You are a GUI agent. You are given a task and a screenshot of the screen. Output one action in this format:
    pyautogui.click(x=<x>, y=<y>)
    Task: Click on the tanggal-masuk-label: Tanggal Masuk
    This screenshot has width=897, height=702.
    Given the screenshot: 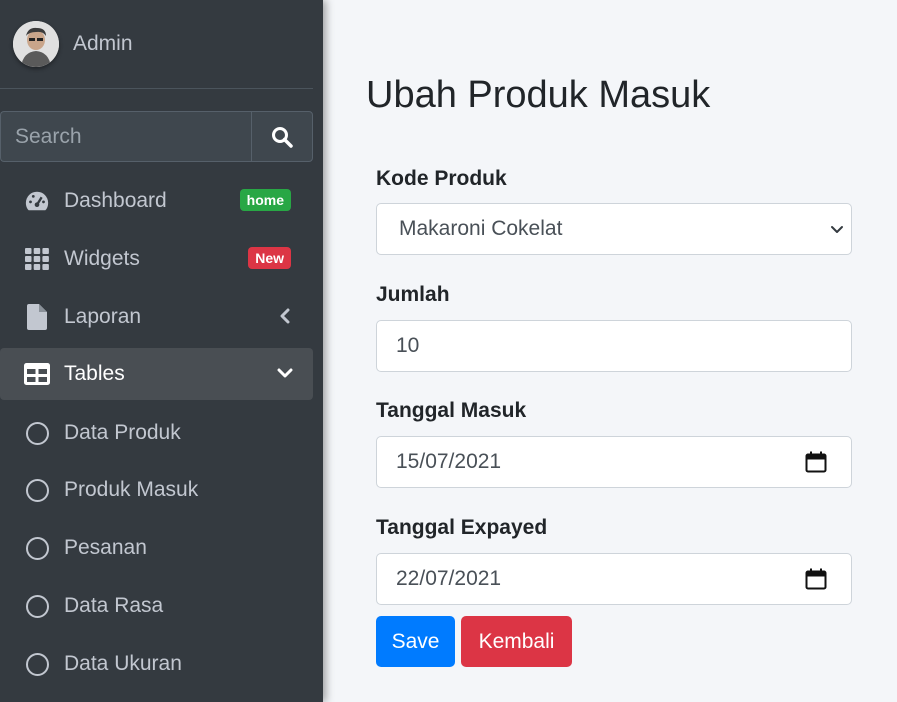 What is the action you would take?
    pyautogui.click(x=451, y=410)
    